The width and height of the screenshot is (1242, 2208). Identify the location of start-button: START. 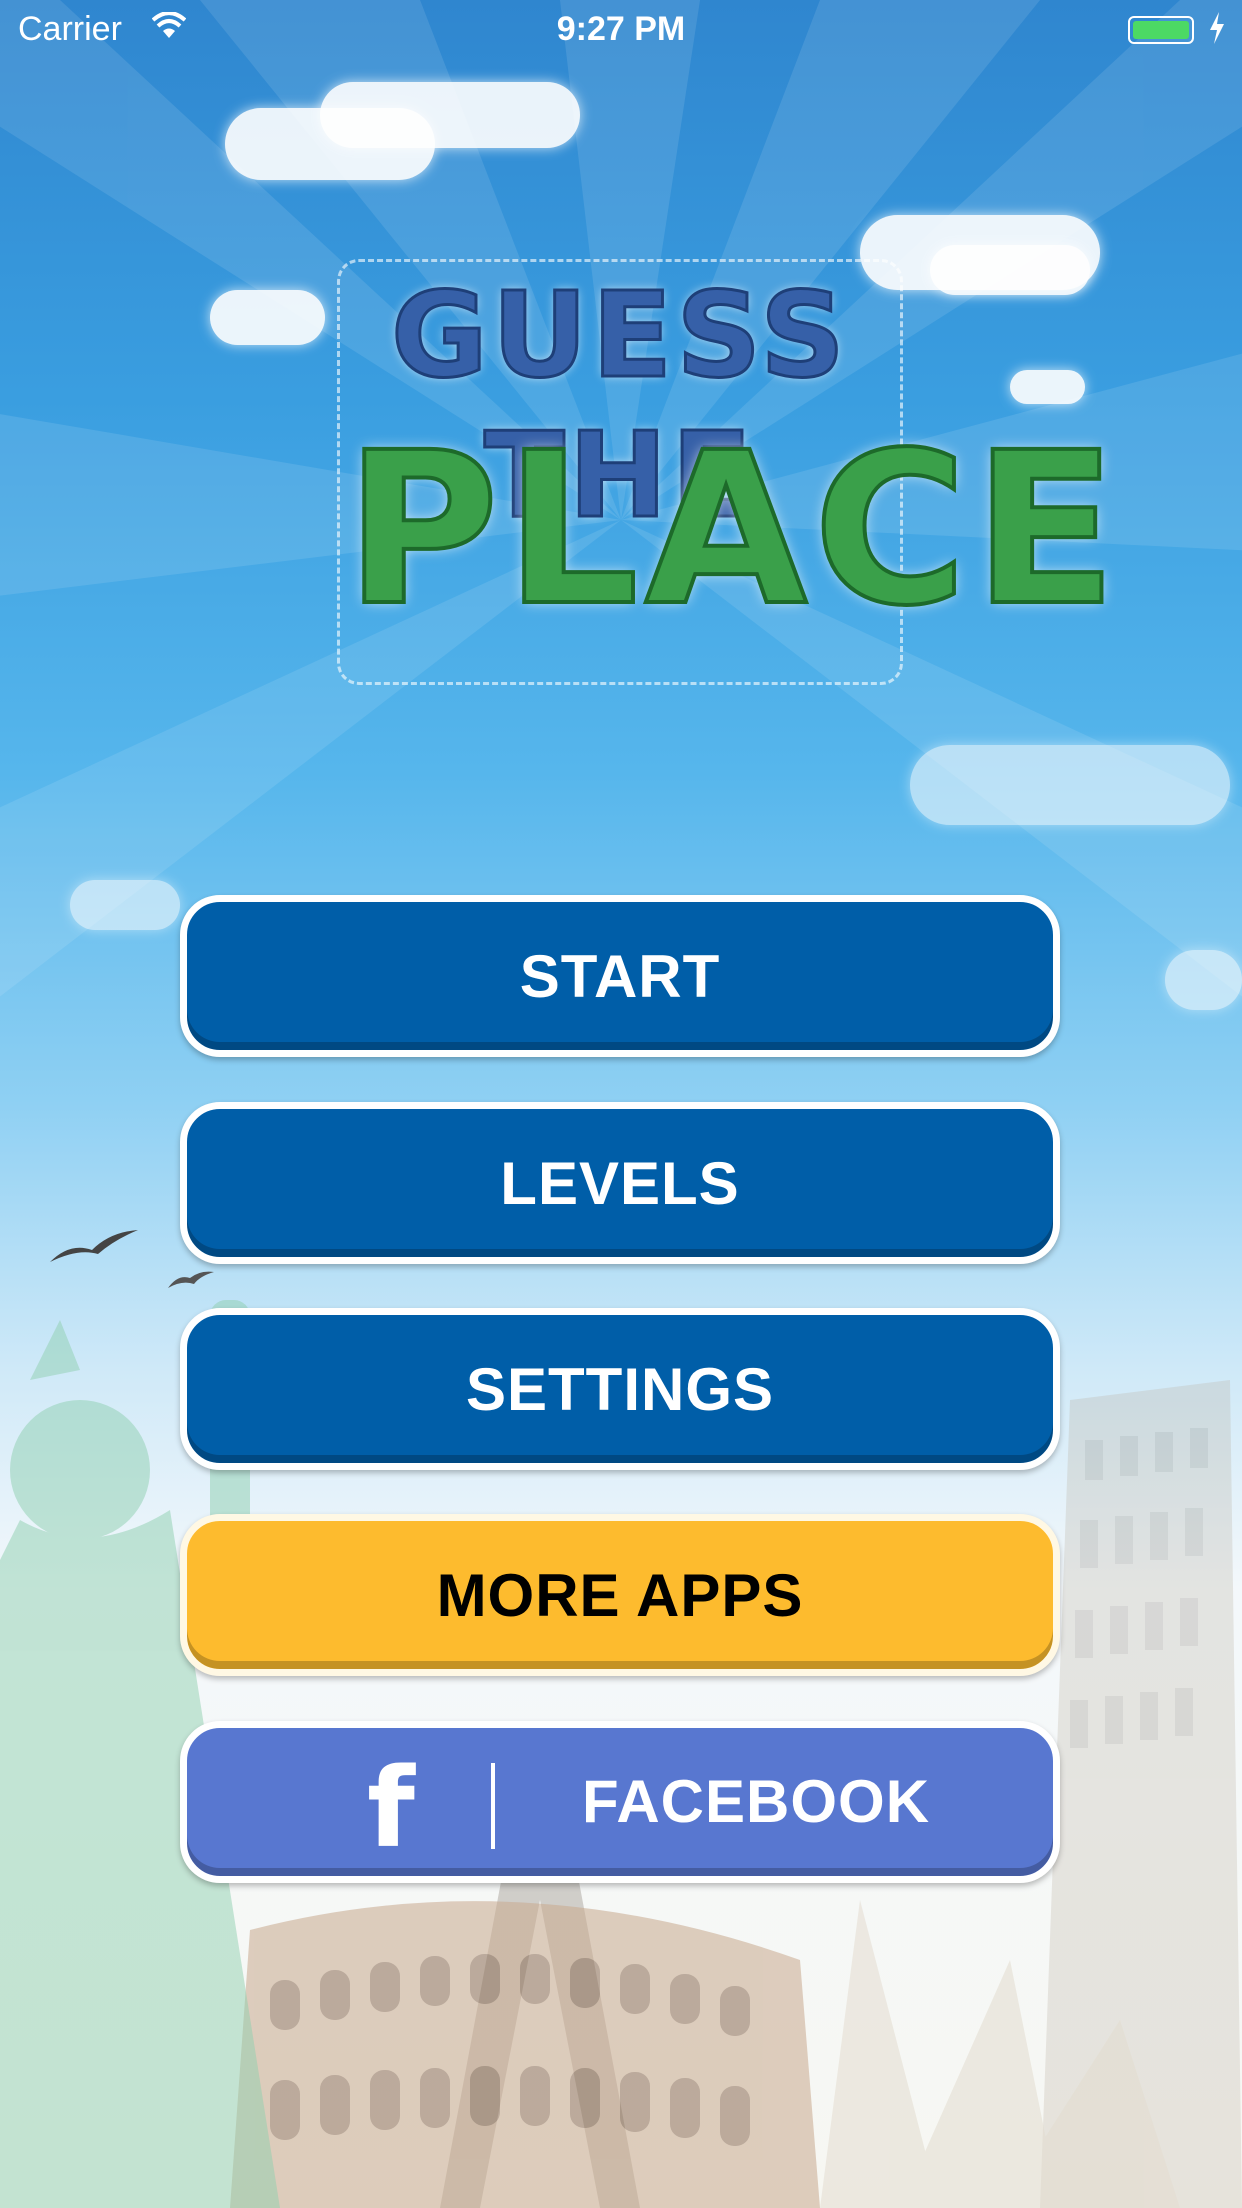
(620, 976).